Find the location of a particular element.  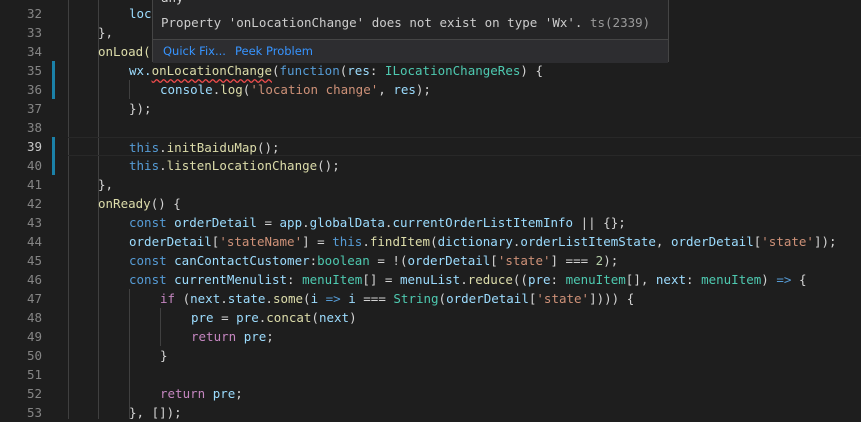

token: ) { is located at coordinates (531, 70).